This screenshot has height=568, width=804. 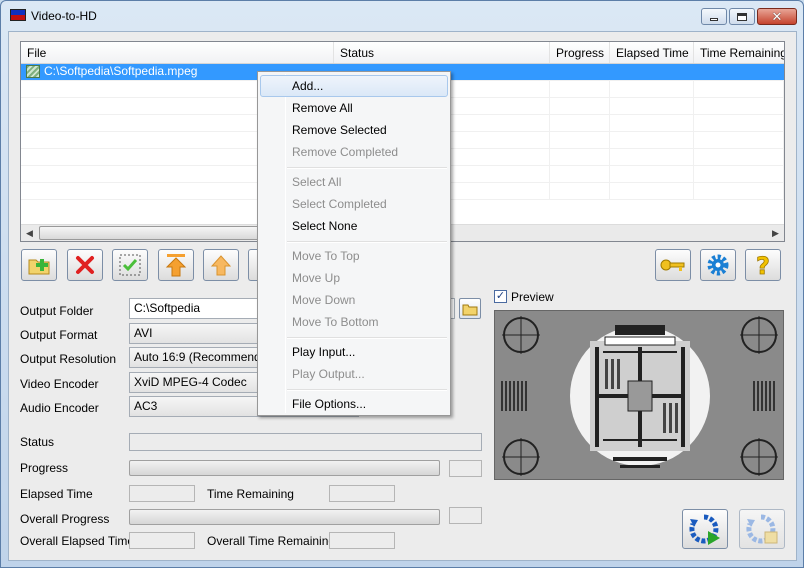 What do you see at coordinates (354, 226) in the screenshot?
I see `menu-item-select-none: Select None` at bounding box center [354, 226].